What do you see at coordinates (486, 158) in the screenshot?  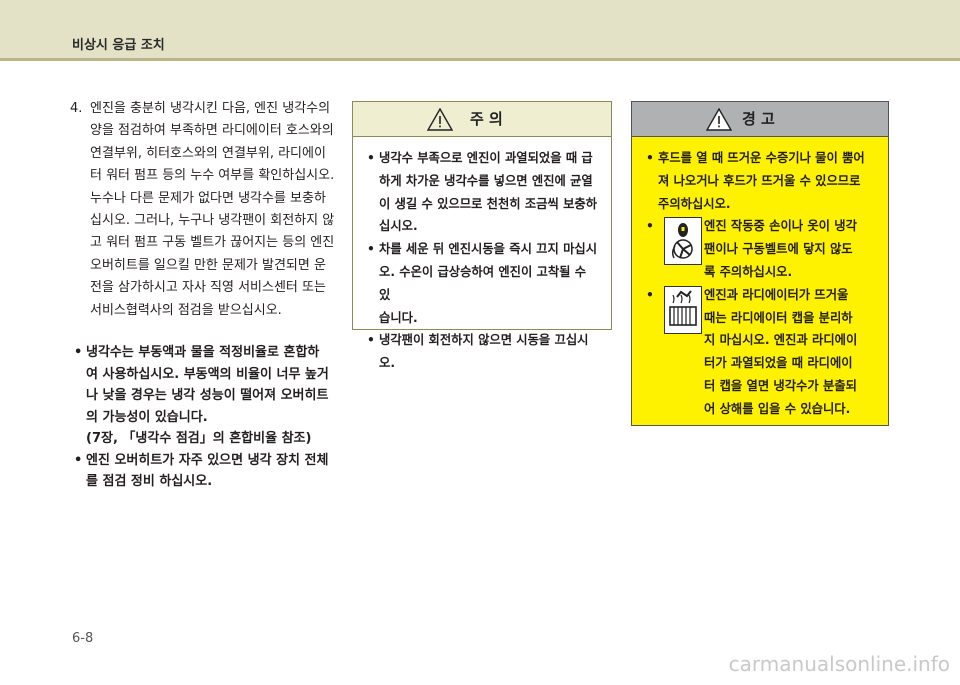 I see `text-line: 냉각수 부족으로 엔진이 과열되었을 때 급` at bounding box center [486, 158].